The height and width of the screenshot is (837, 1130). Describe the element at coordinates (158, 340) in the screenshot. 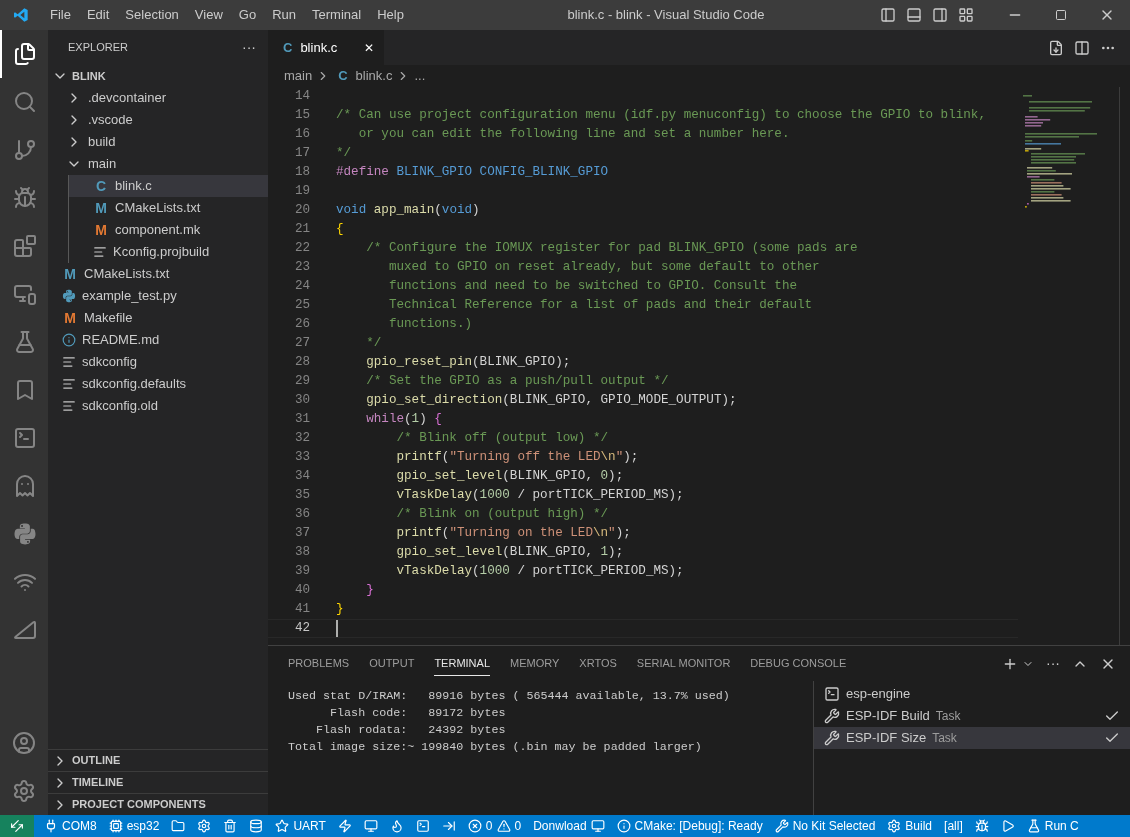

I see `tree-item: README.md` at that location.